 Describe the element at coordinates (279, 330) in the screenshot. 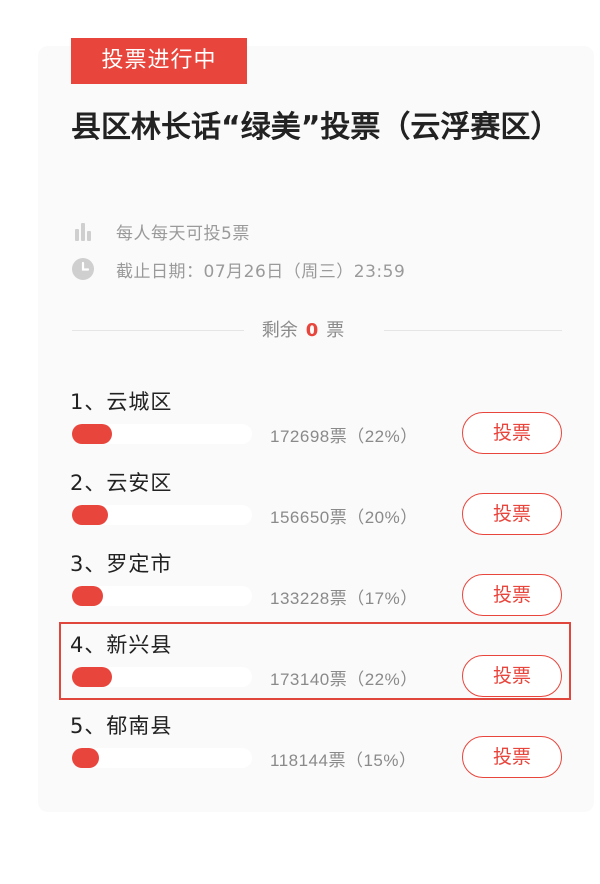

I see `remaining-prefix: 剩余` at that location.